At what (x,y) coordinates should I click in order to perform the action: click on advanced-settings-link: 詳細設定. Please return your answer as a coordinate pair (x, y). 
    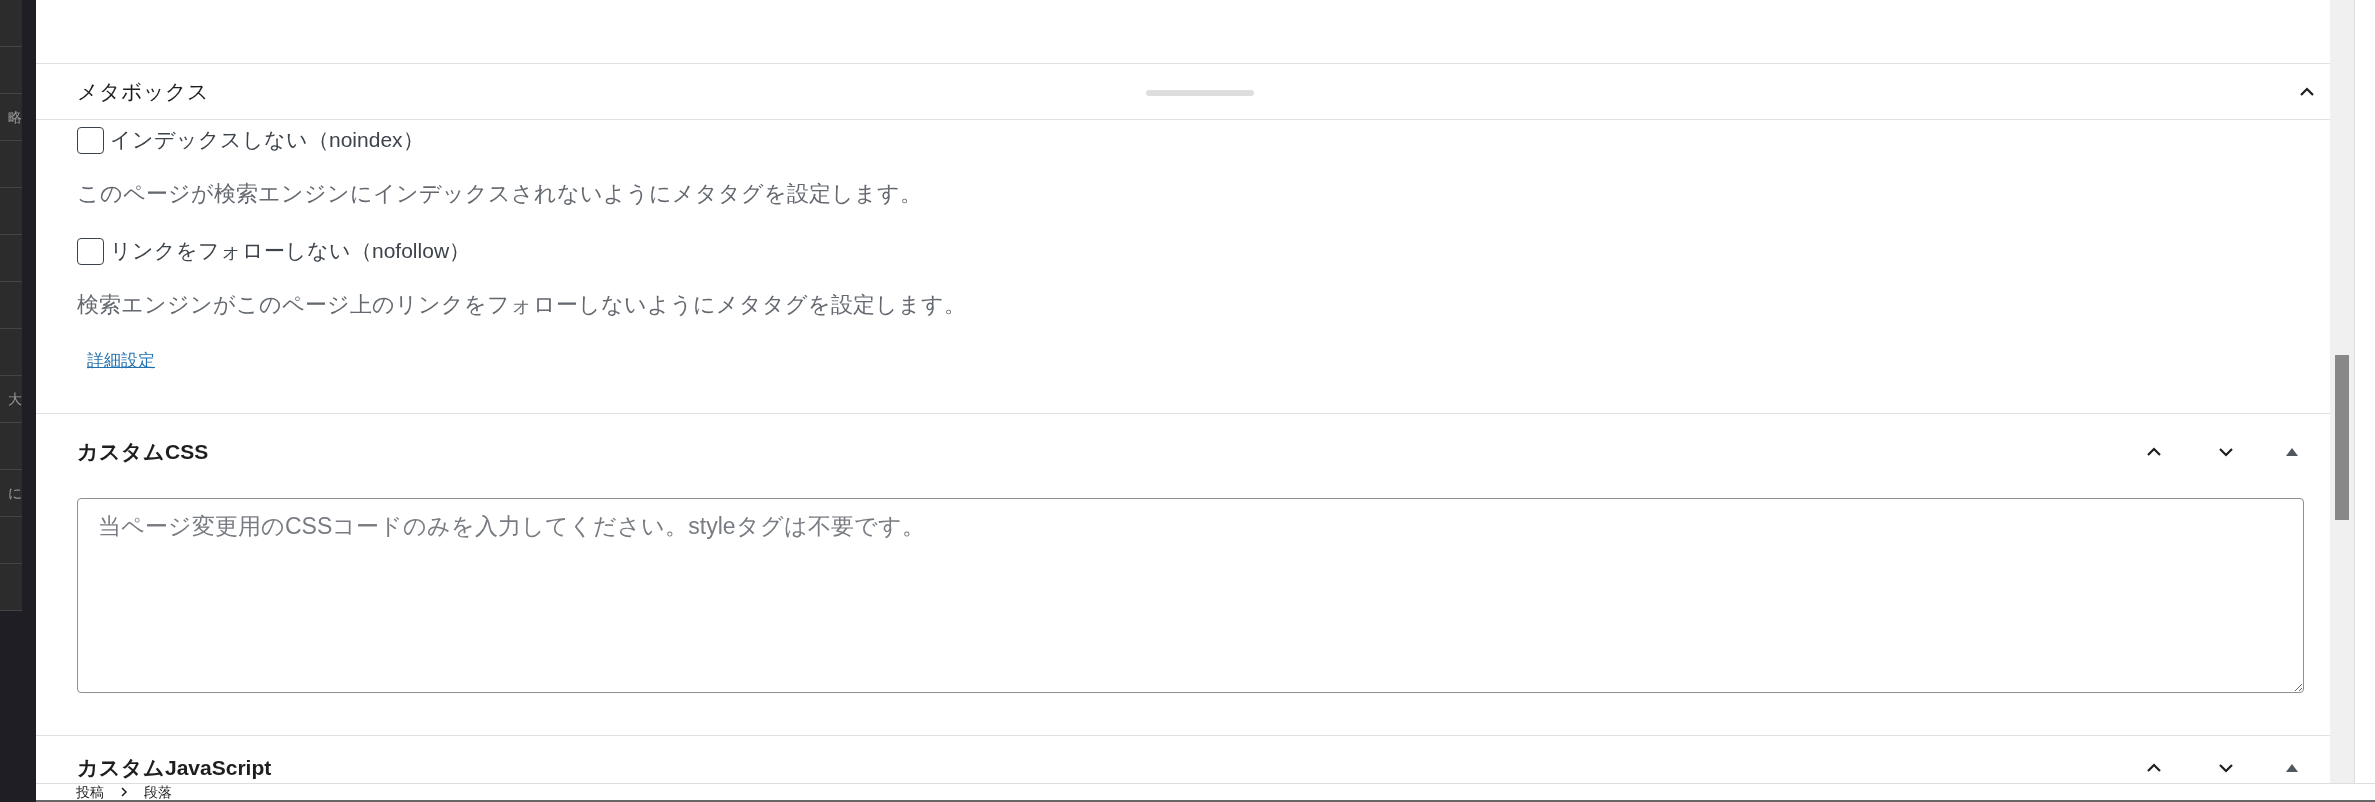
    Looking at the image, I should click on (121, 361).